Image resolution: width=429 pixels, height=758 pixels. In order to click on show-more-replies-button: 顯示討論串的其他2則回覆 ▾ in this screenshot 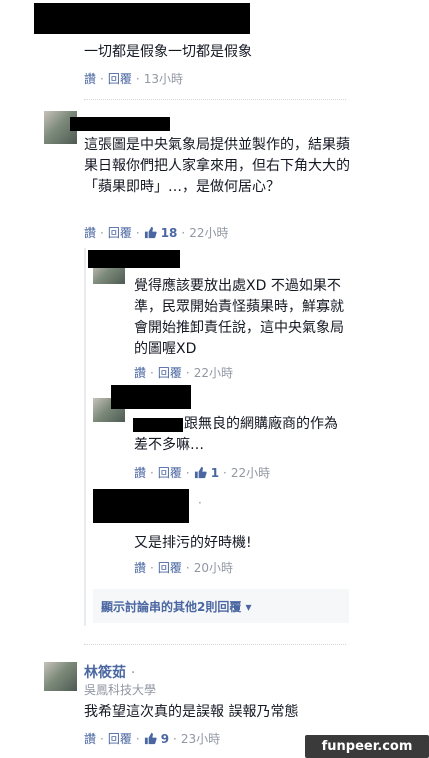, I will do `click(221, 606)`.